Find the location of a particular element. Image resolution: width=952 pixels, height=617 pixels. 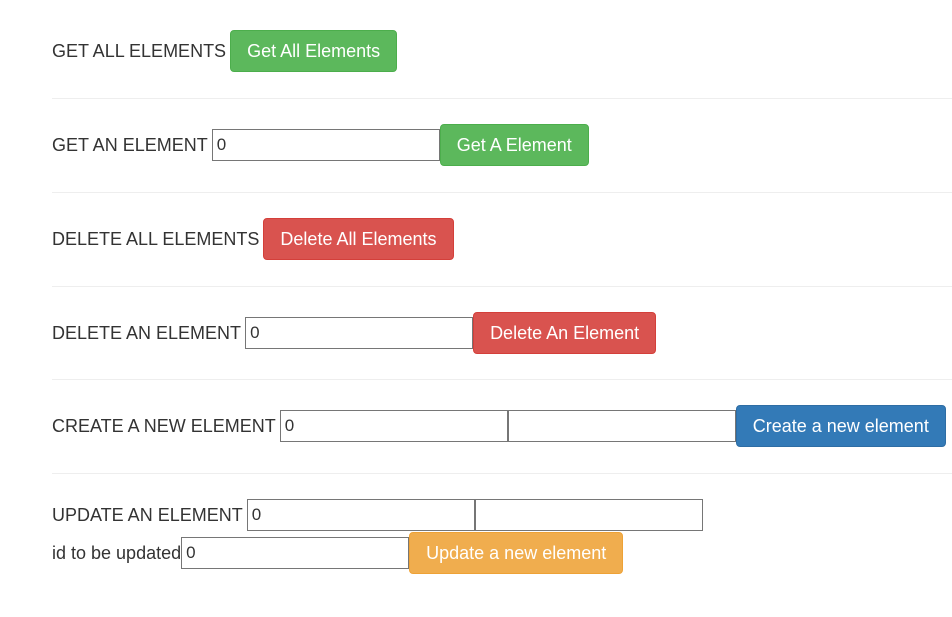

create-element-id-input is located at coordinates (393, 426).